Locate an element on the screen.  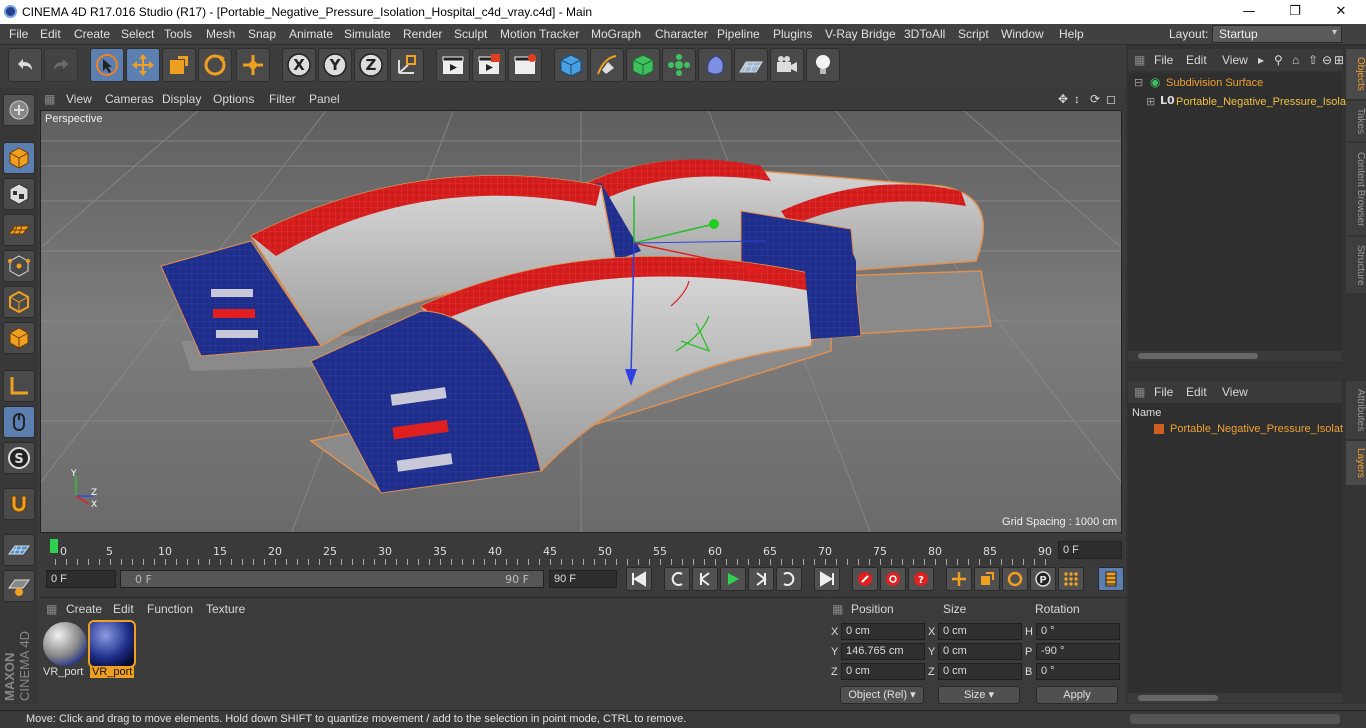
polygons-mode-button is located at coordinates (19, 338).